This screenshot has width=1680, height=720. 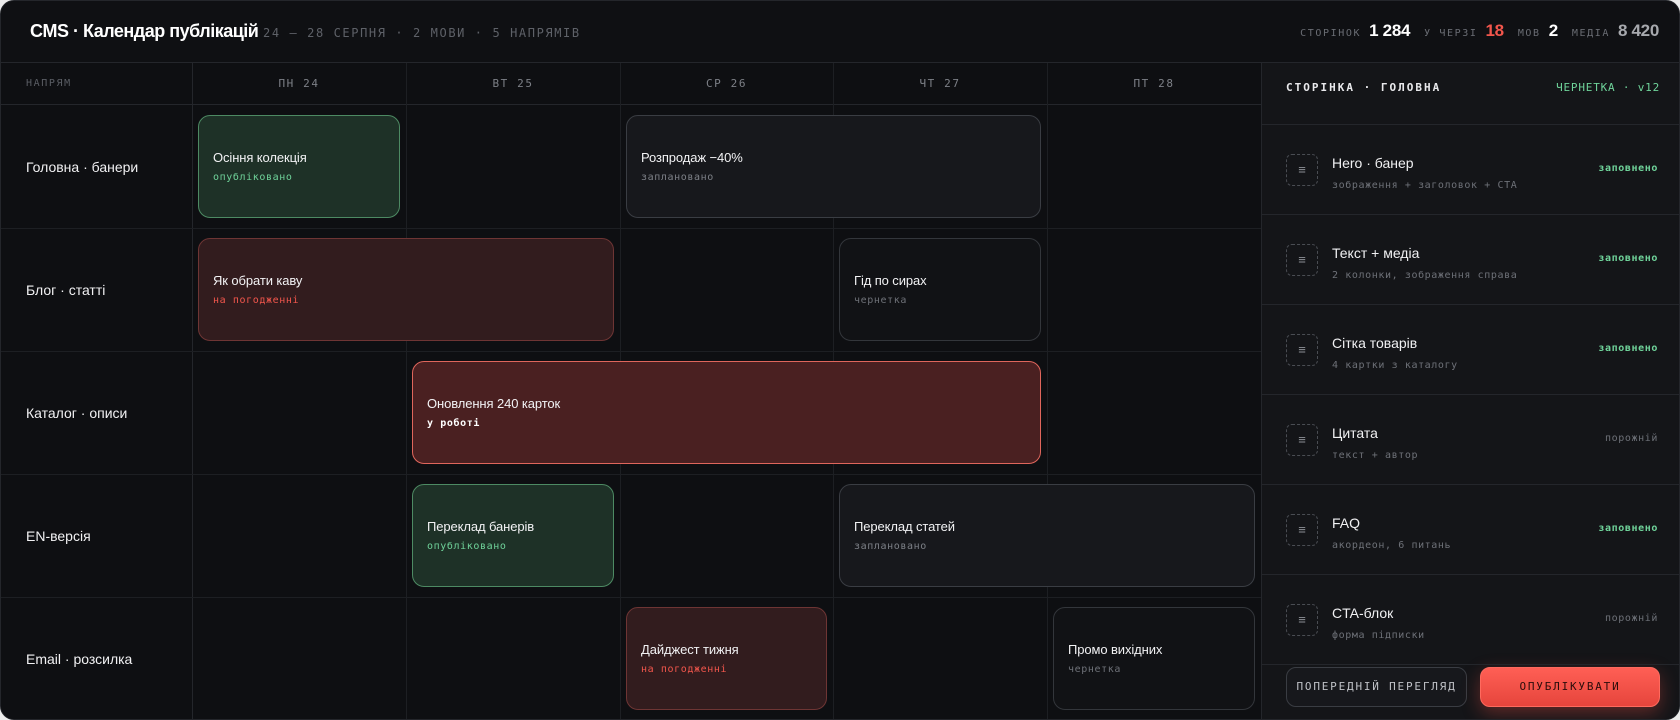 What do you see at coordinates (1470, 94) in the screenshot?
I see `panel-header: СТОРІНКА · ГОЛОВНА ЧЕРНЕТКА · v12` at bounding box center [1470, 94].